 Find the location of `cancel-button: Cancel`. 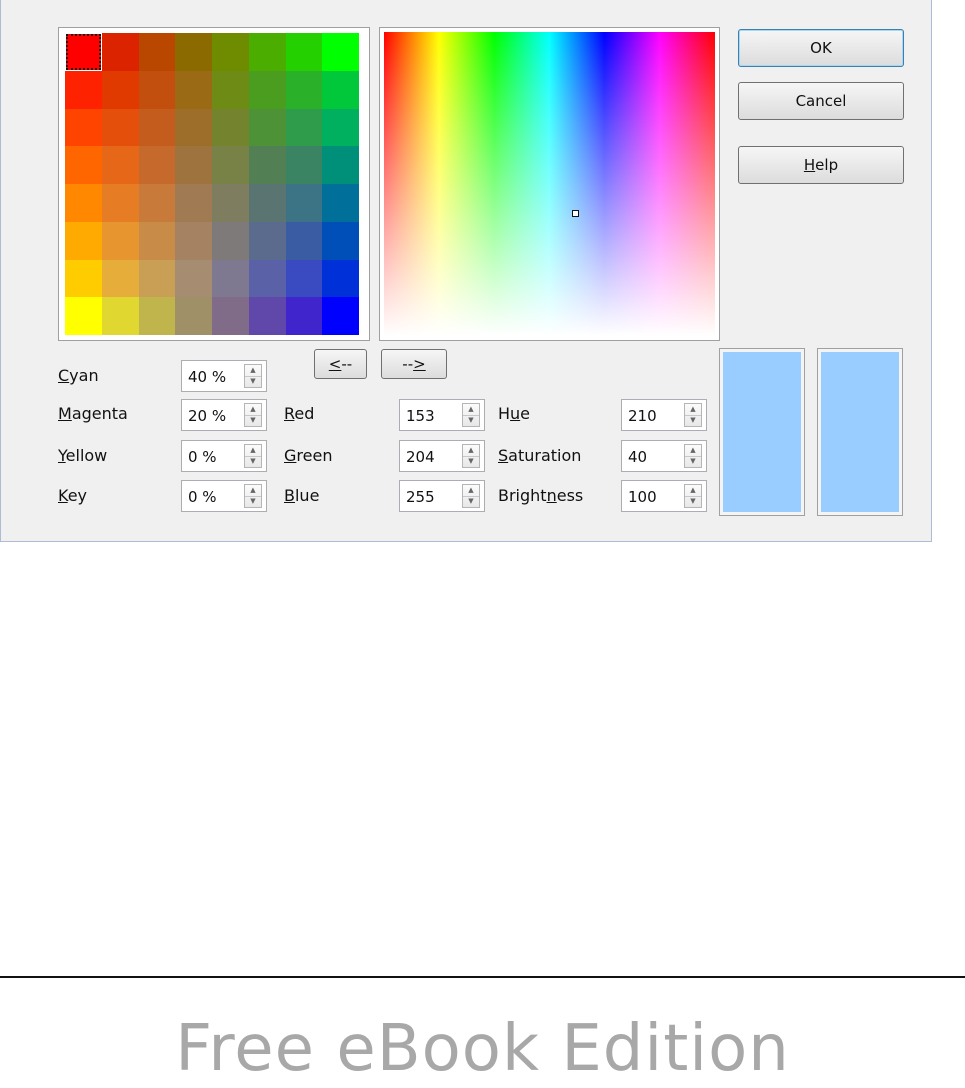

cancel-button: Cancel is located at coordinates (821, 101).